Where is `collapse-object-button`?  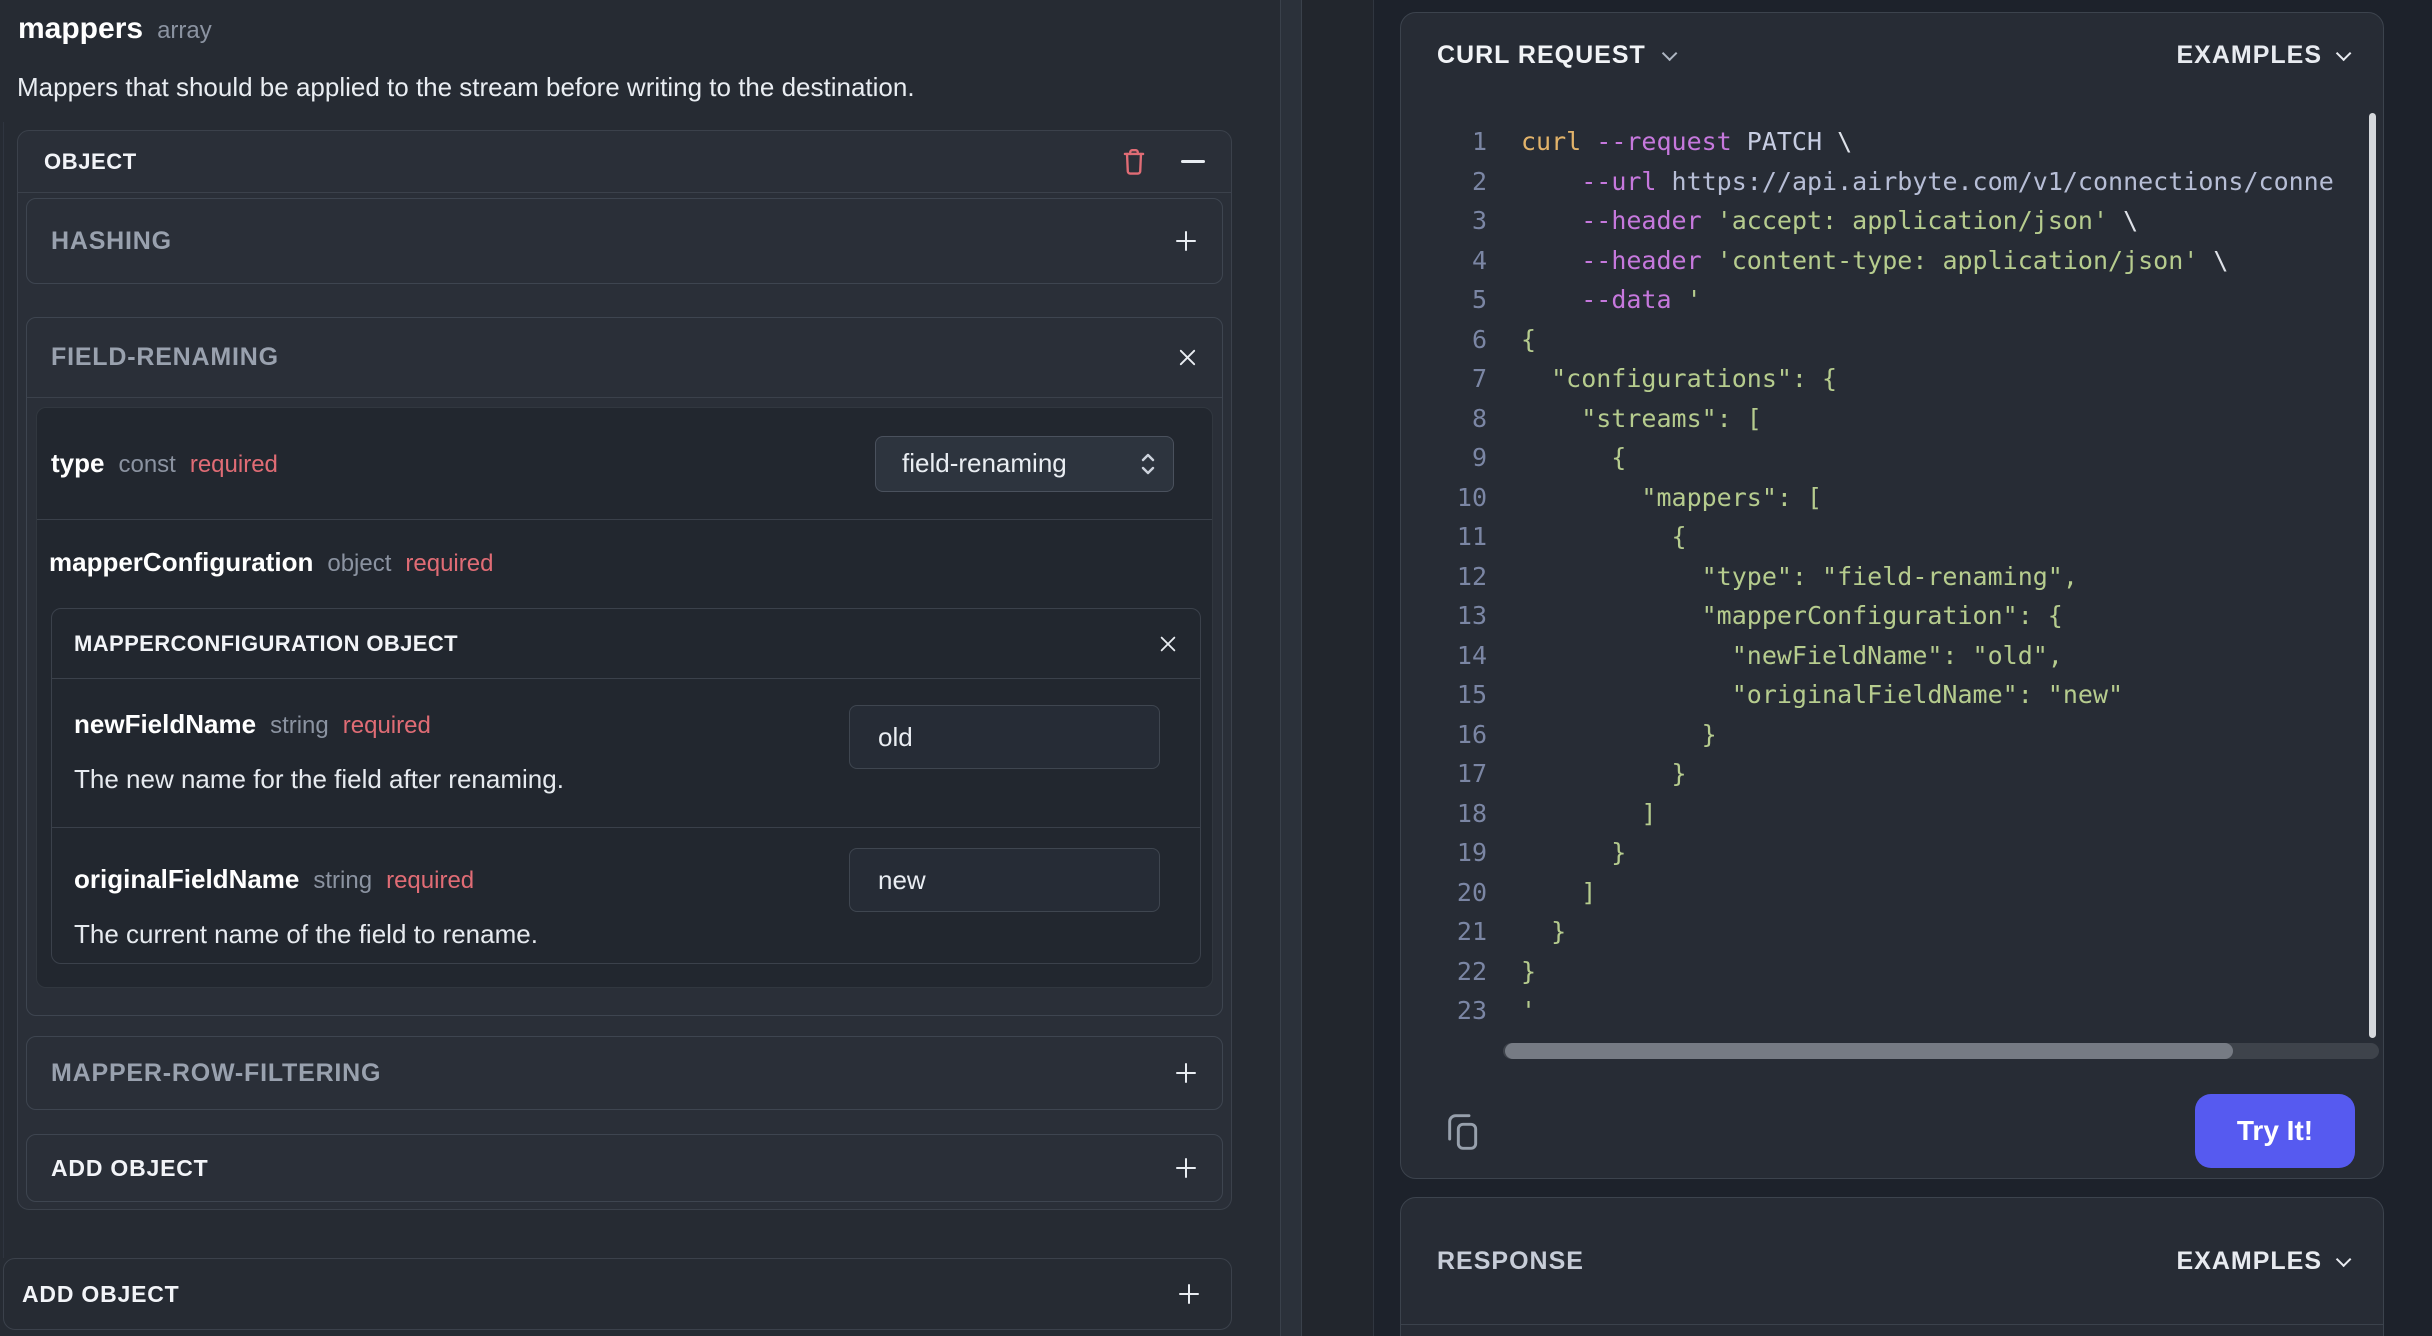
collapse-object-button is located at coordinates (1193, 161).